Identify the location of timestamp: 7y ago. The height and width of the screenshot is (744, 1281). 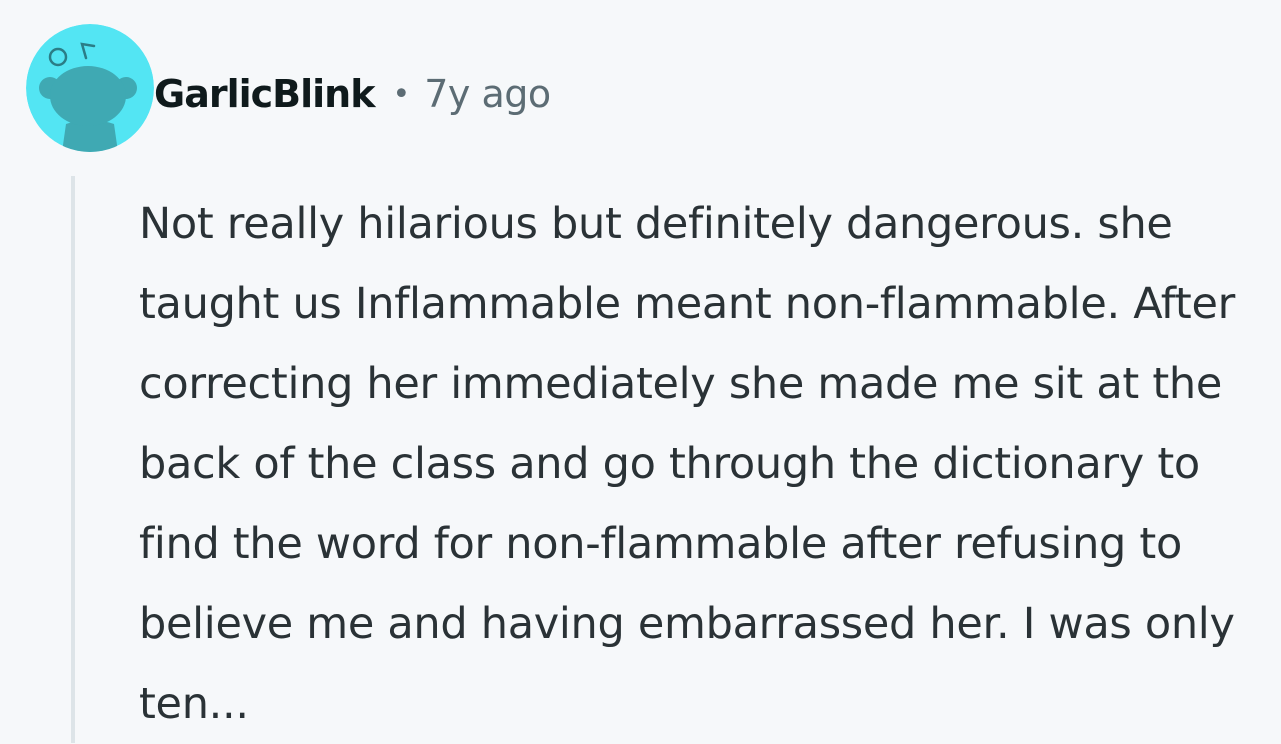
(487, 94).